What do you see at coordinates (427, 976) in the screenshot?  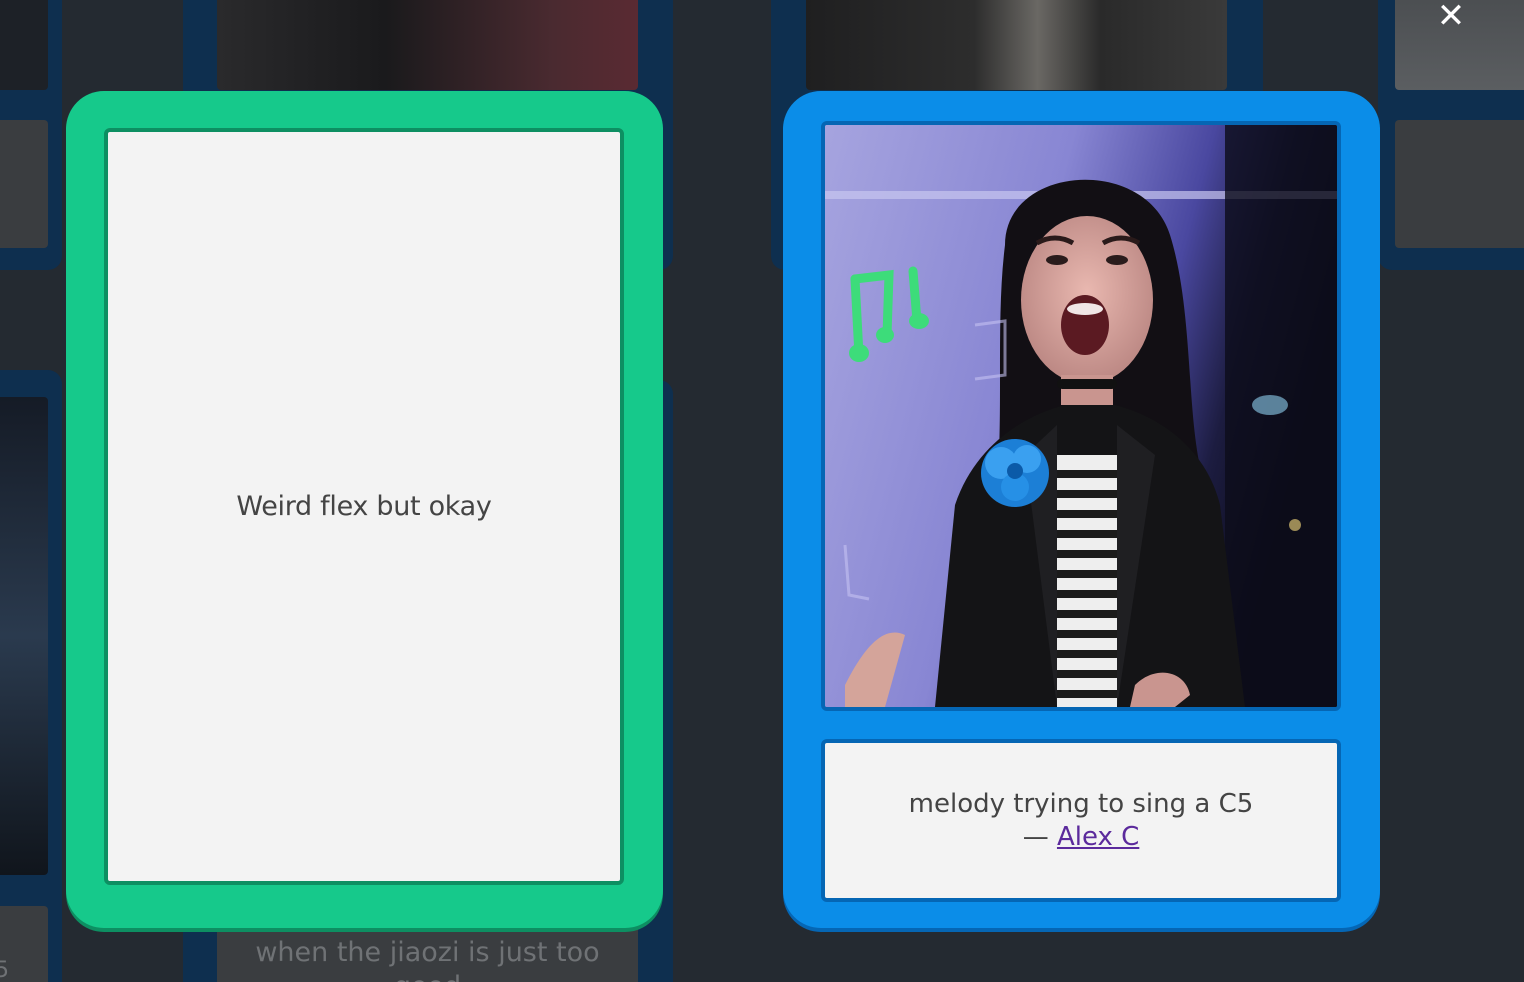 I see `bg-card-caption-line2: good` at bounding box center [427, 976].